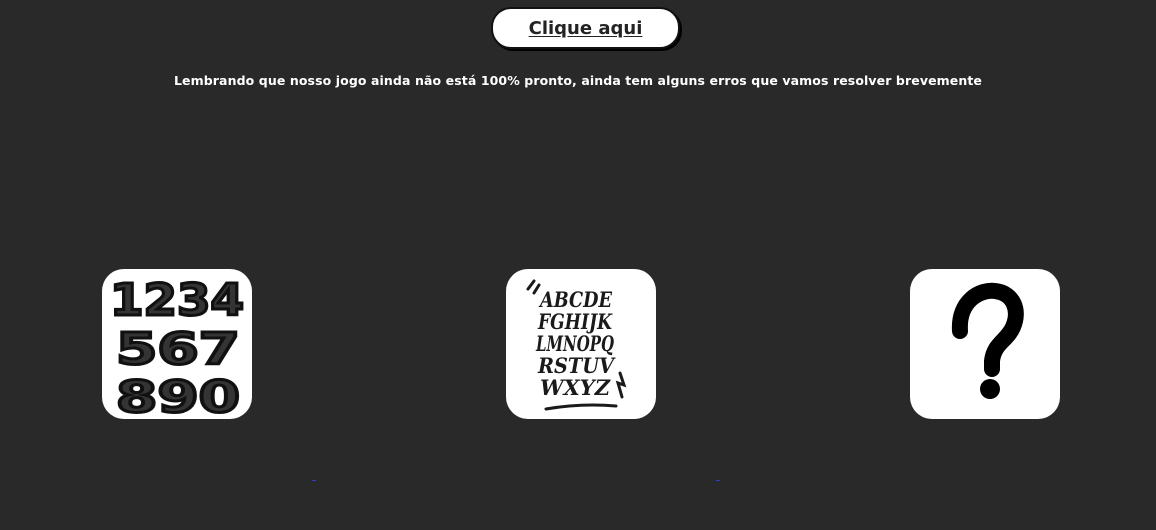 The image size is (1156, 530). I want to click on question-mark-icon, so click(987, 340).